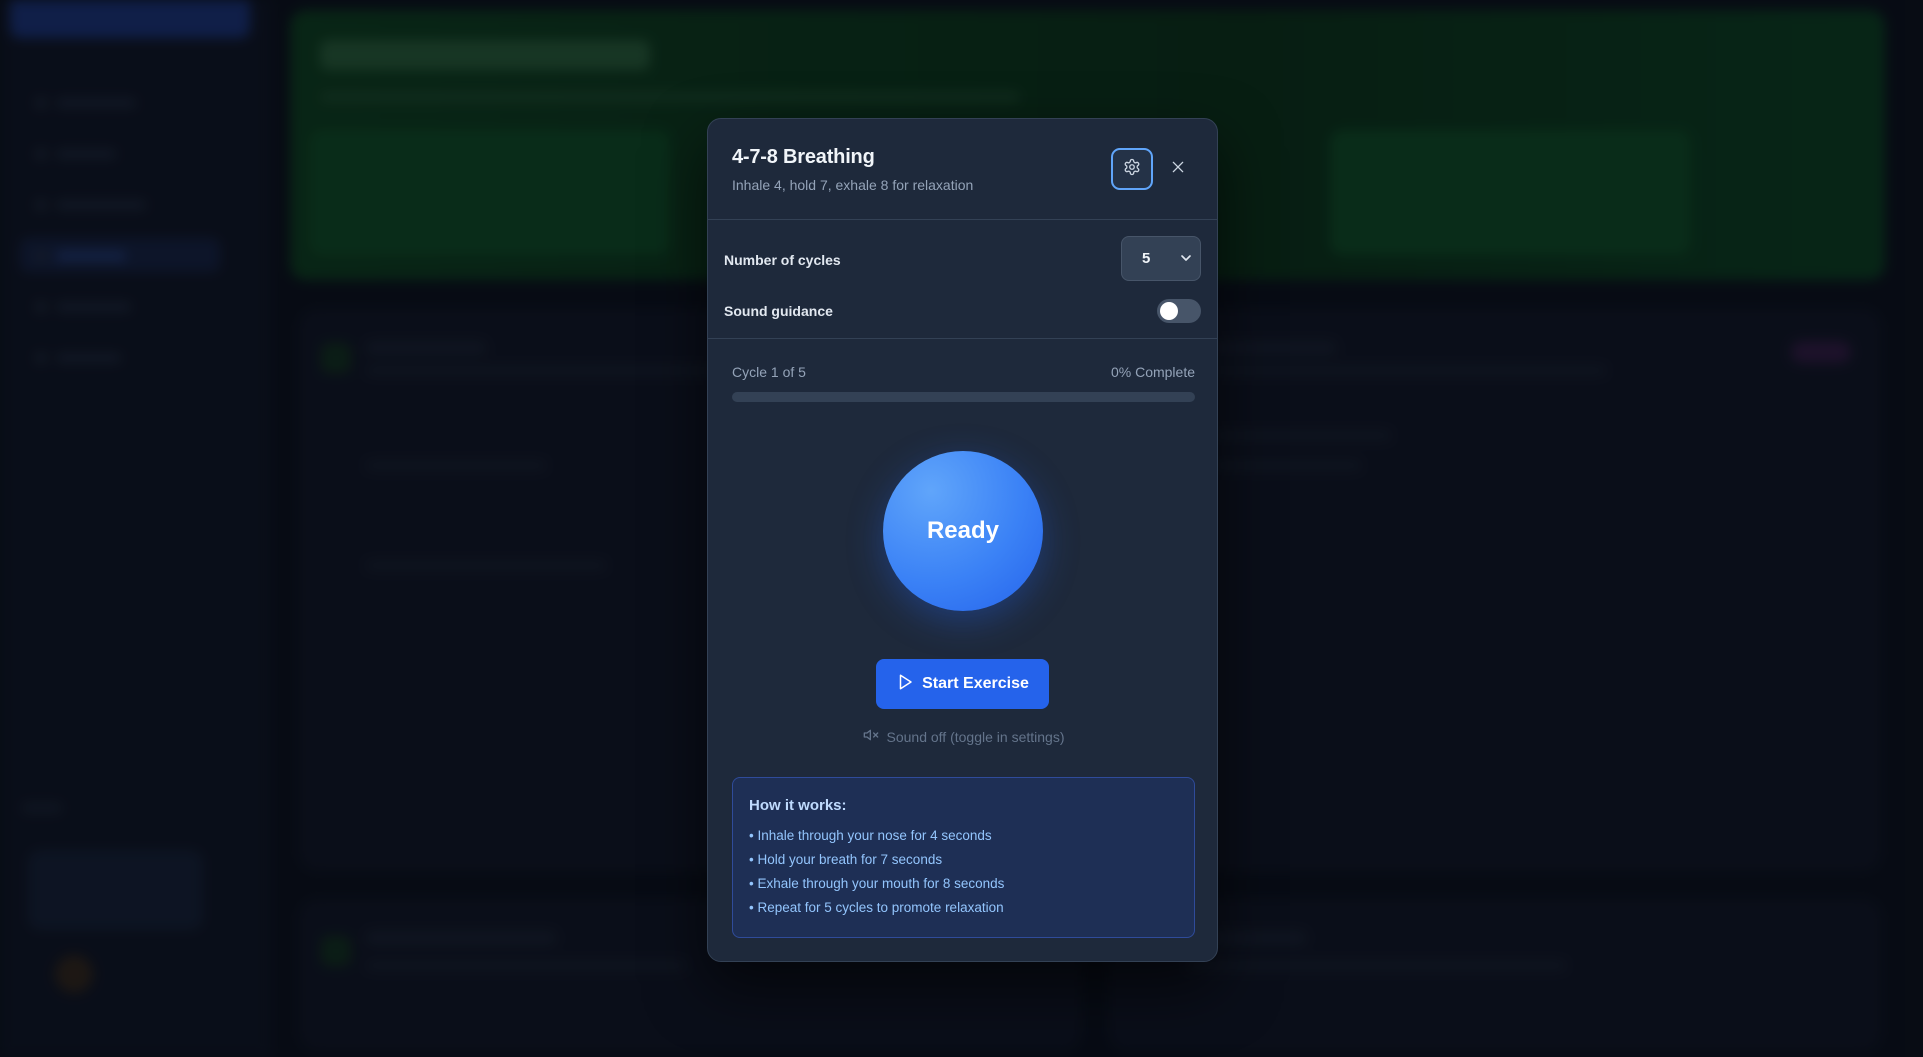 The image size is (1923, 1057). What do you see at coordinates (871, 736) in the screenshot?
I see `mute-icon` at bounding box center [871, 736].